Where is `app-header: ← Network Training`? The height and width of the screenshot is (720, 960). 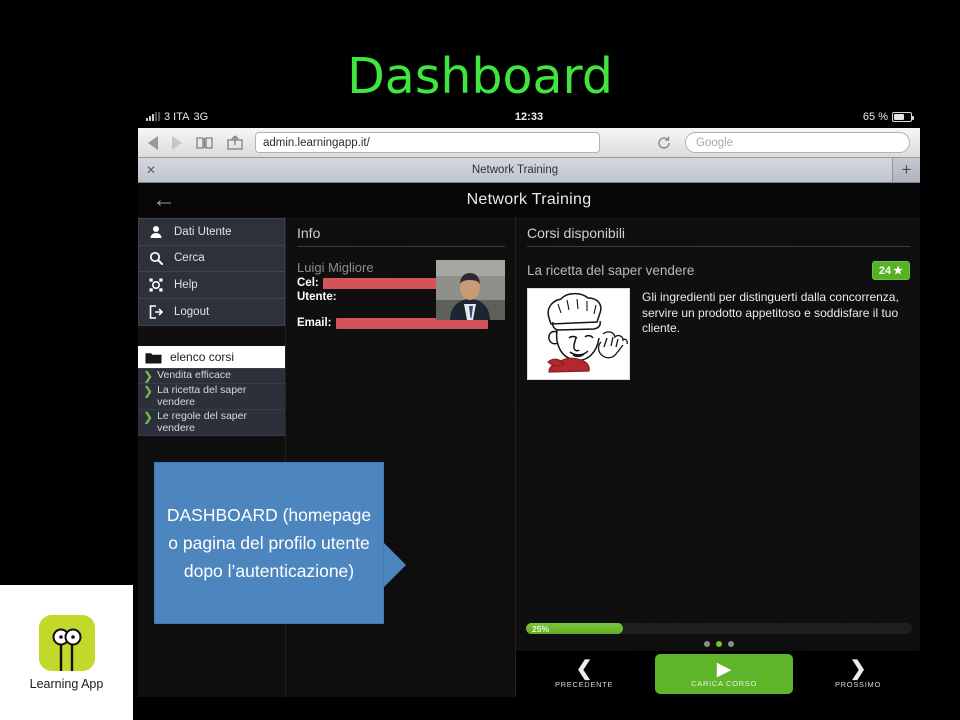 app-header: ← Network Training is located at coordinates (529, 200).